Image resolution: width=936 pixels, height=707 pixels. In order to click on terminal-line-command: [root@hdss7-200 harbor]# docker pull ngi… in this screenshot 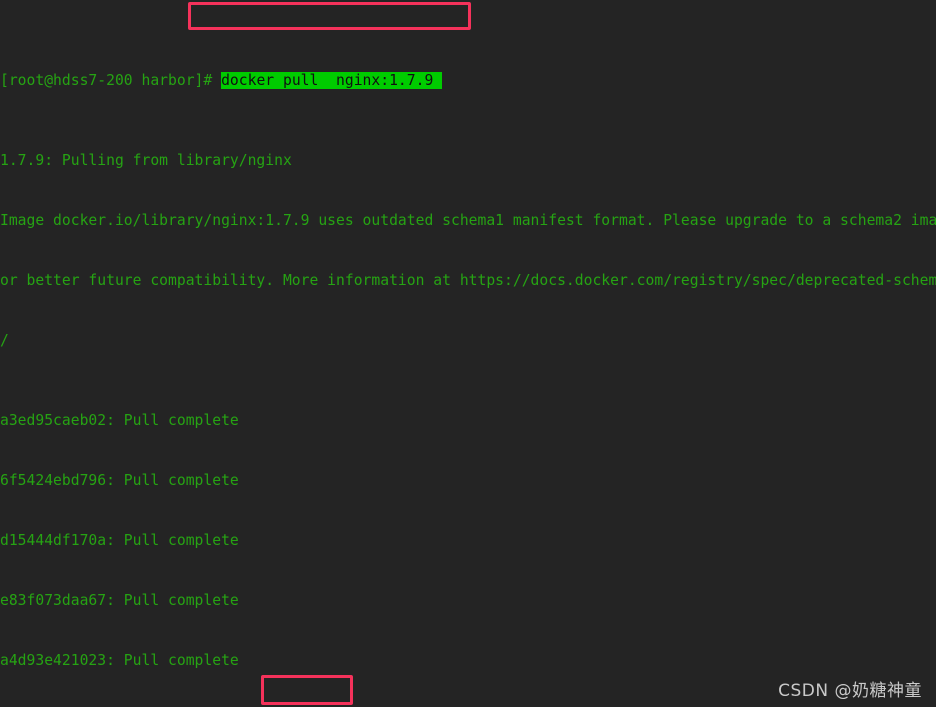, I will do `click(468, 81)`.